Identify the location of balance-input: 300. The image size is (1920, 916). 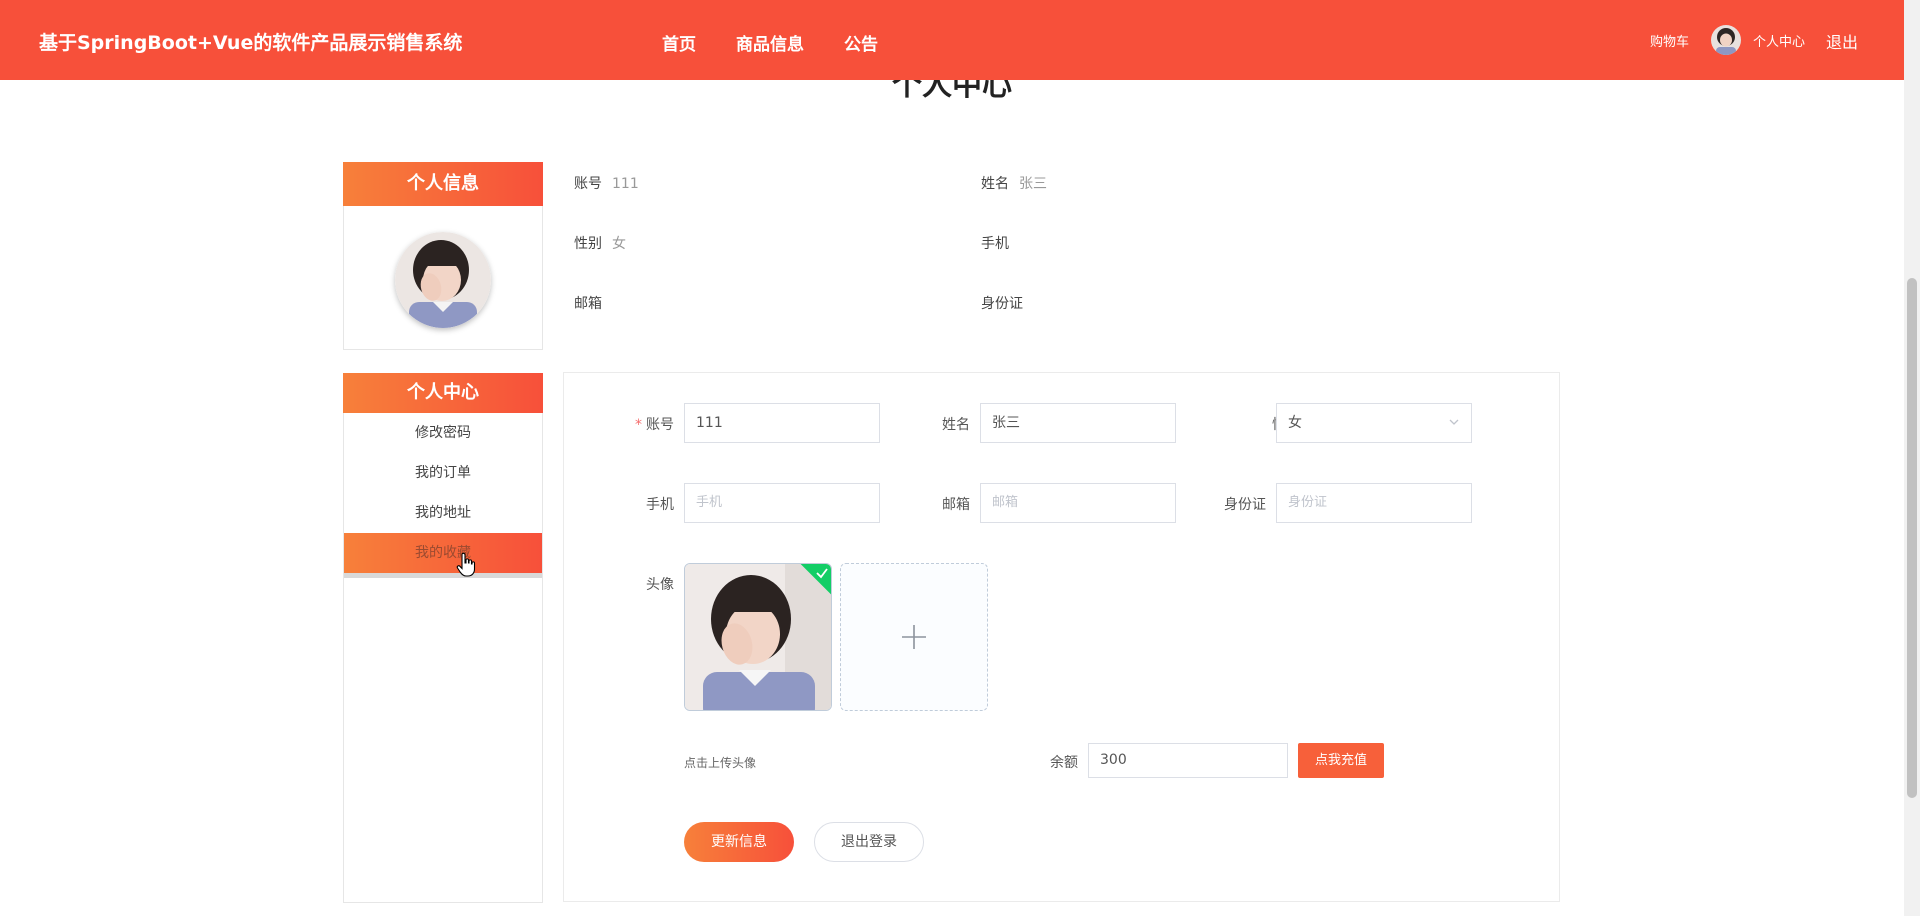
(1188, 760).